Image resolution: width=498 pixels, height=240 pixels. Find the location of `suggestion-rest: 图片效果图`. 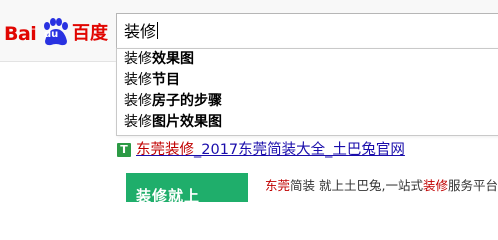

suggestion-rest: 图片效果图 is located at coordinates (187, 122).